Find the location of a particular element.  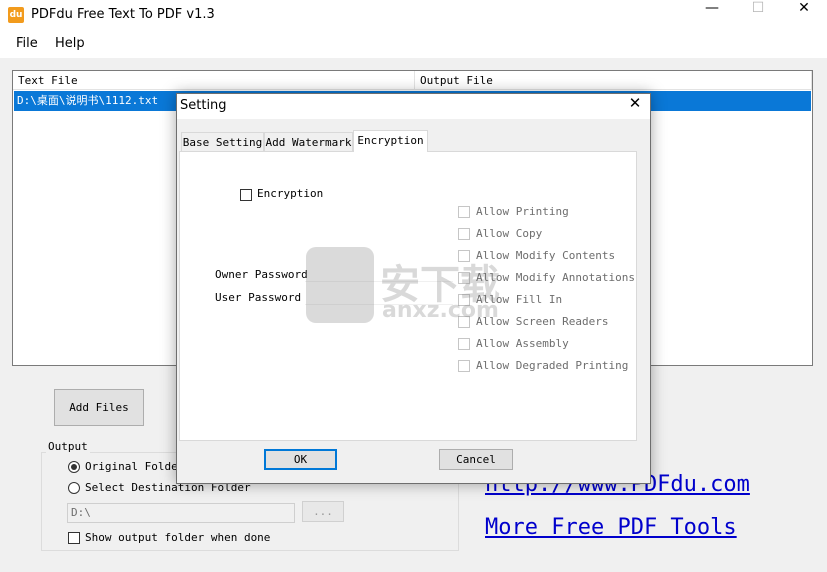

menu-file: File is located at coordinates (27, 43).